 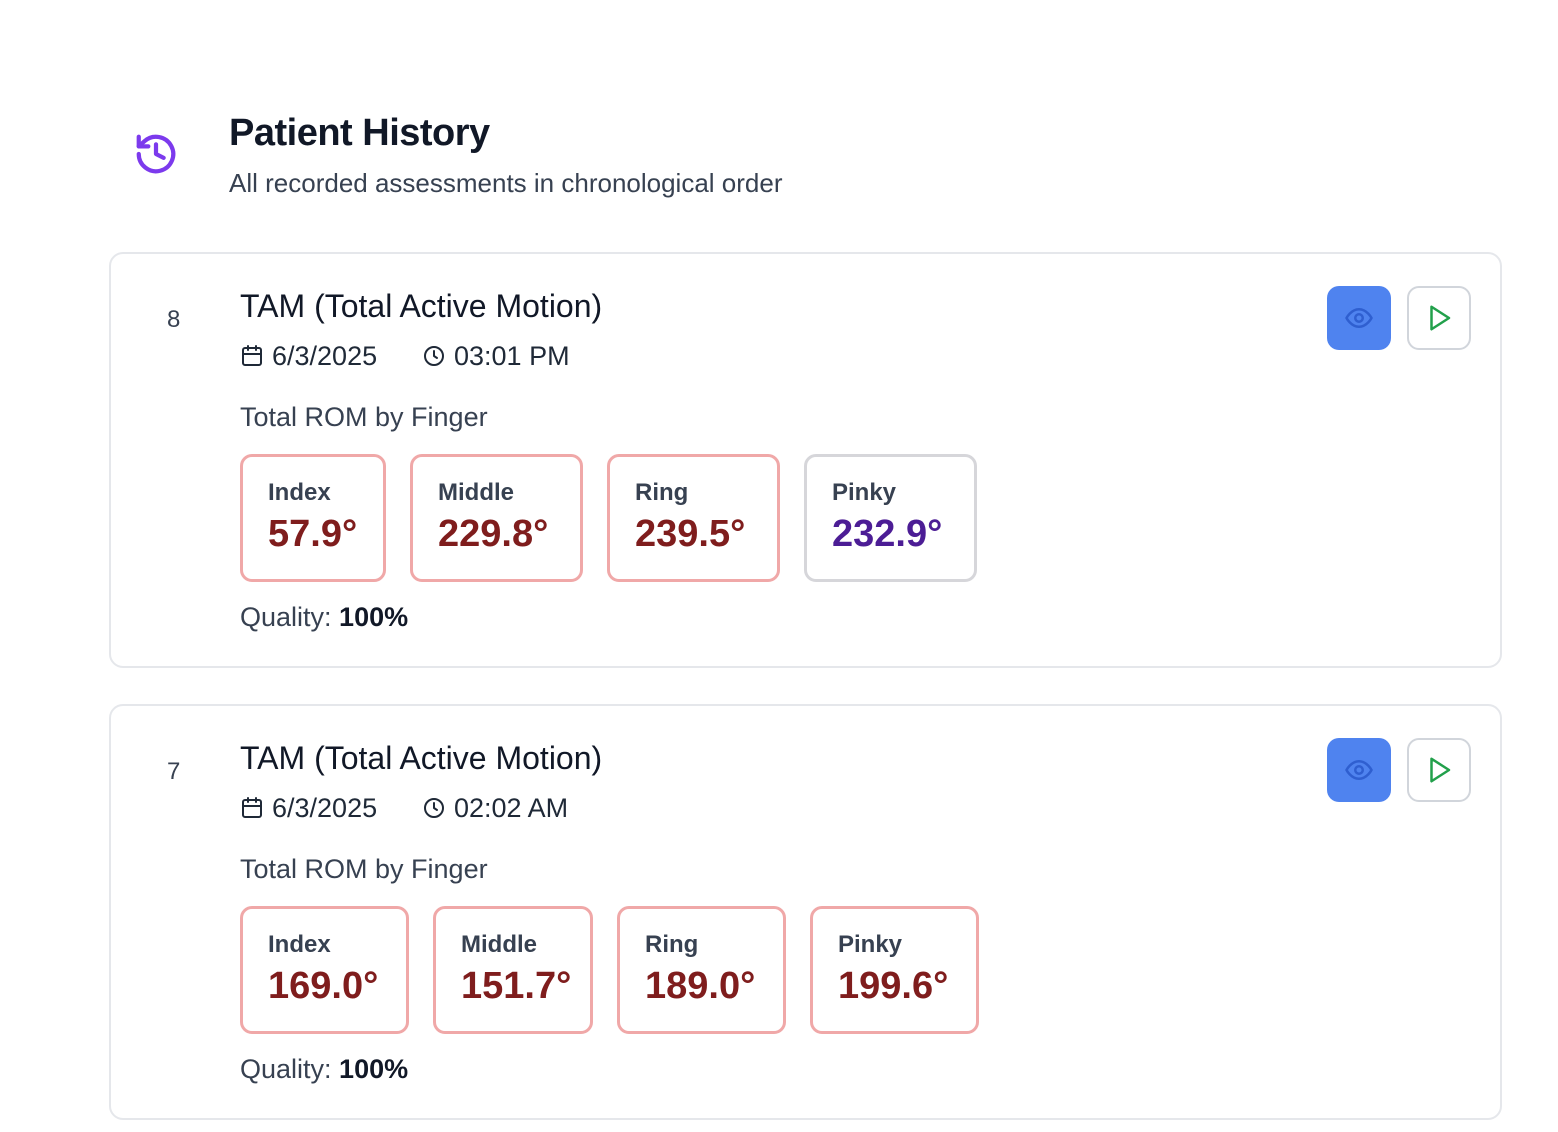 What do you see at coordinates (174, 319) in the screenshot?
I see `assessment-index: 8` at bounding box center [174, 319].